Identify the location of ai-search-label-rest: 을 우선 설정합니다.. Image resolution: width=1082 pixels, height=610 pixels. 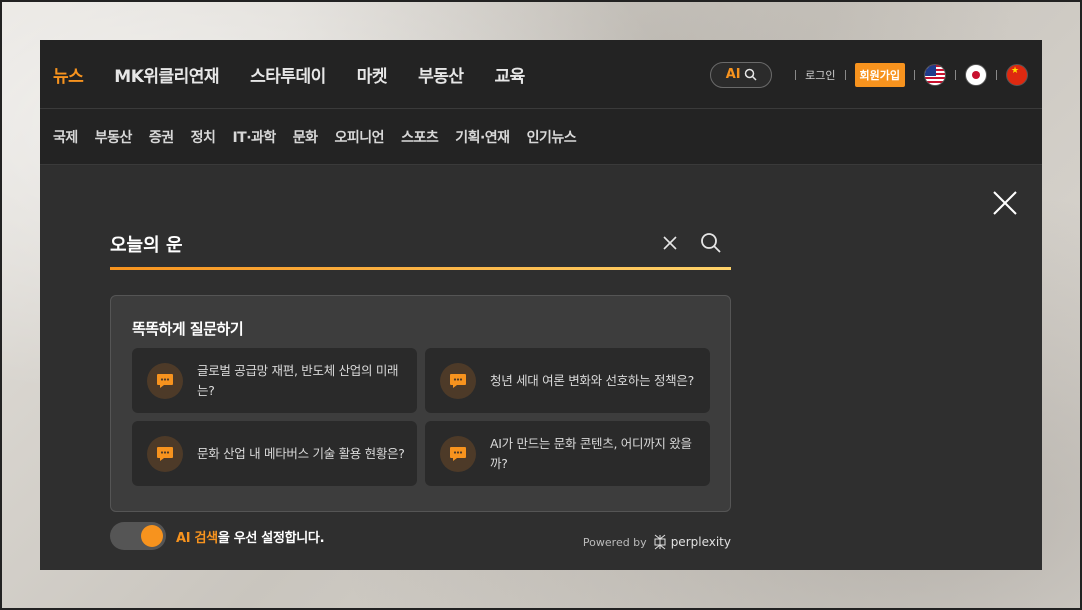
(271, 538).